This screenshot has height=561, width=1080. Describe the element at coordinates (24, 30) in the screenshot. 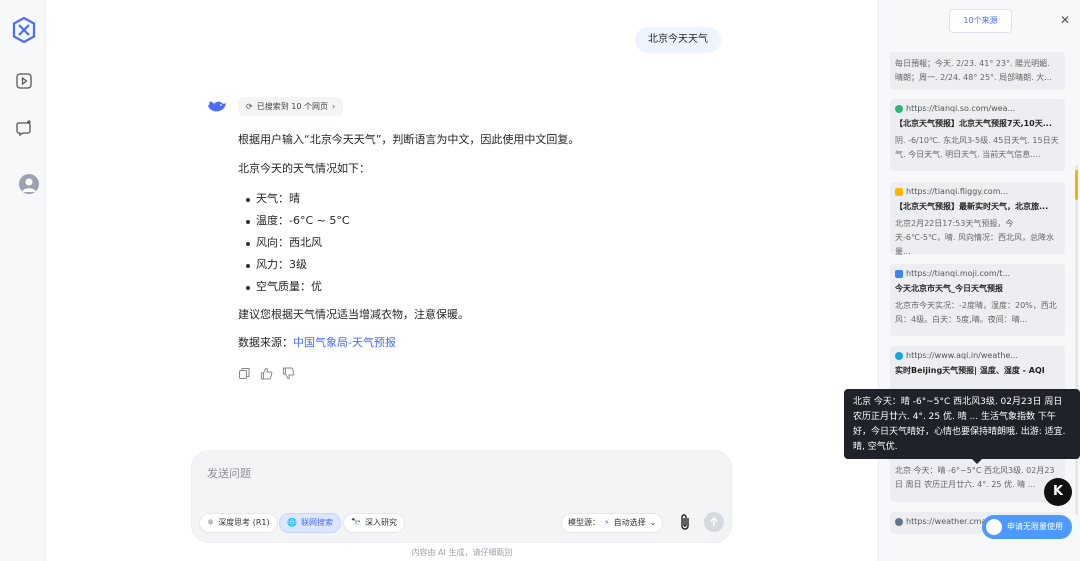

I see `app-logo-icon` at that location.